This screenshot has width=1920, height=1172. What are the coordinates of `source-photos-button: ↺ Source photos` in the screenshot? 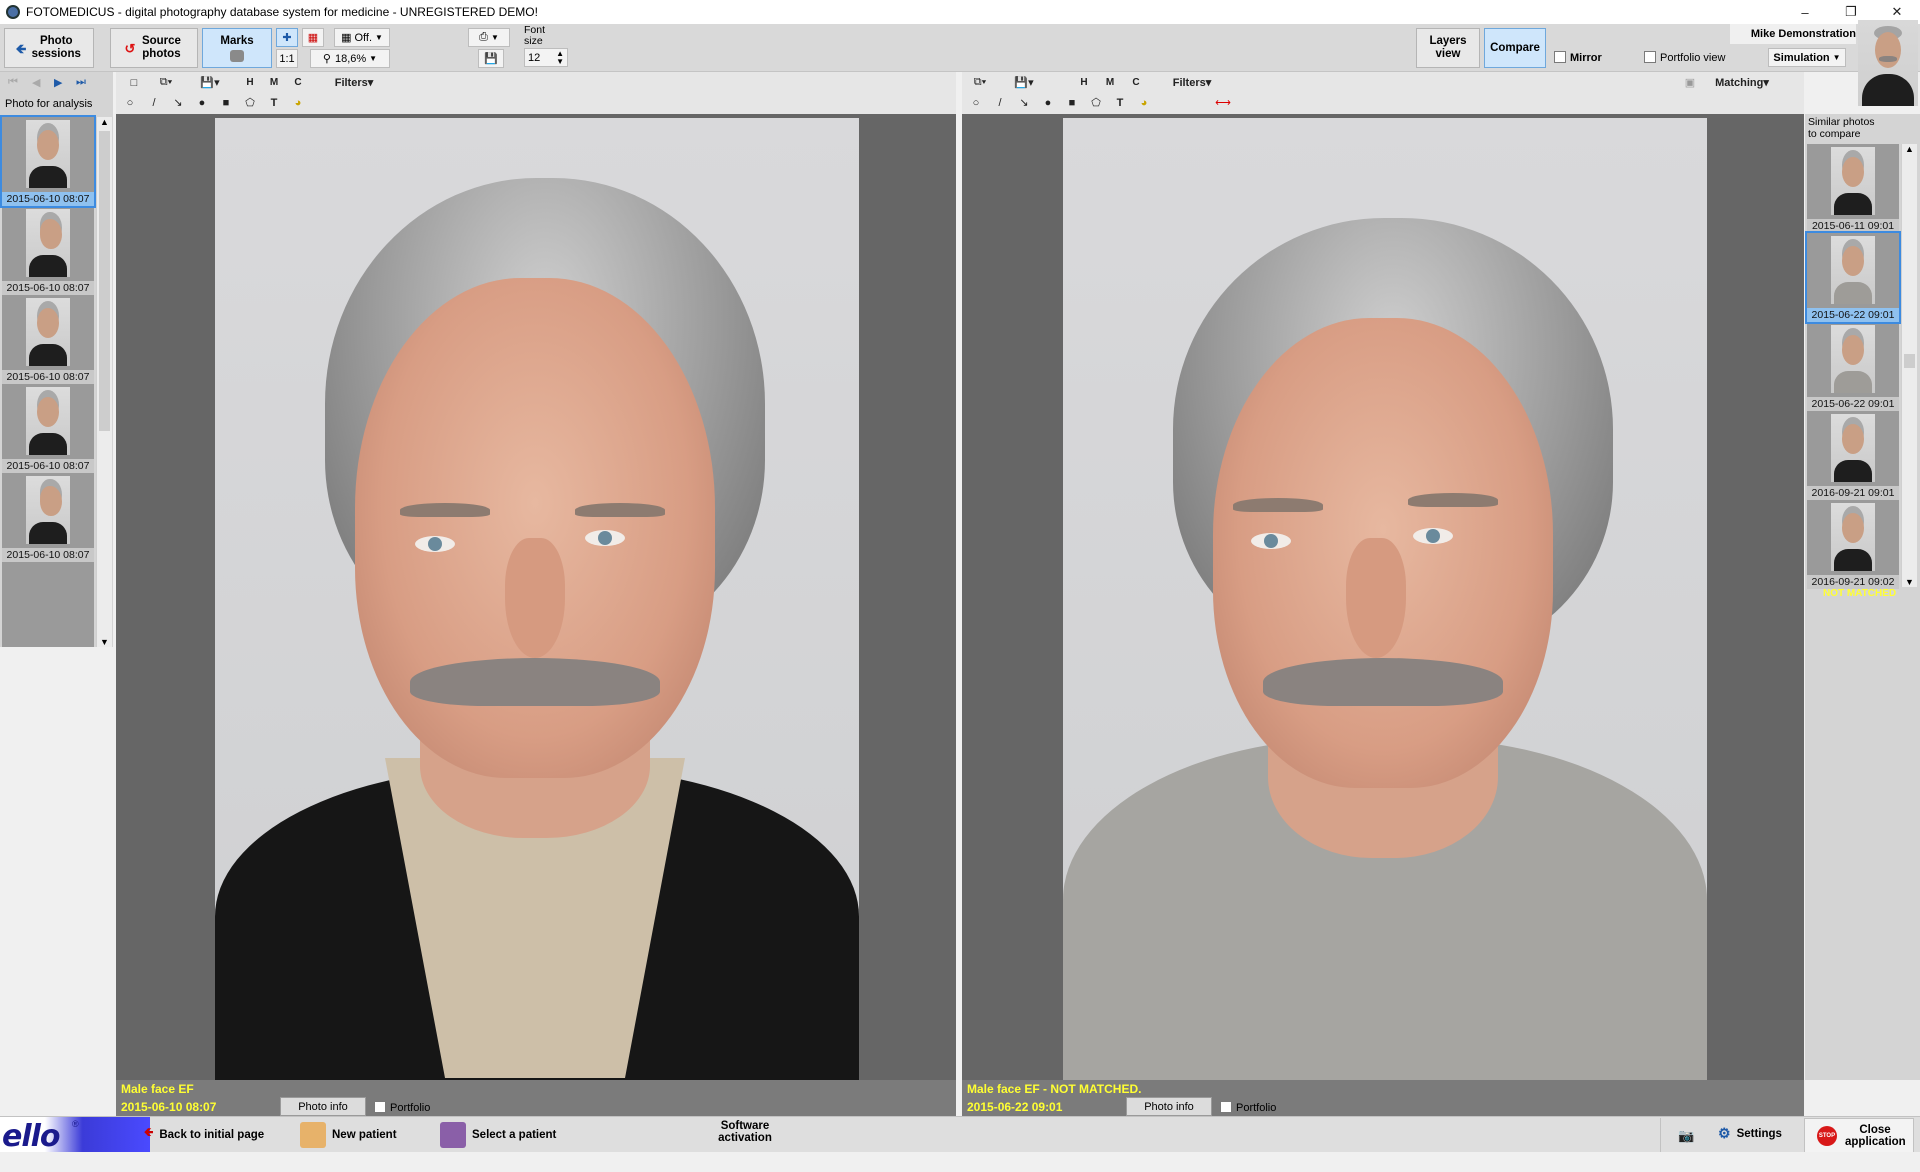 It's located at (154, 48).